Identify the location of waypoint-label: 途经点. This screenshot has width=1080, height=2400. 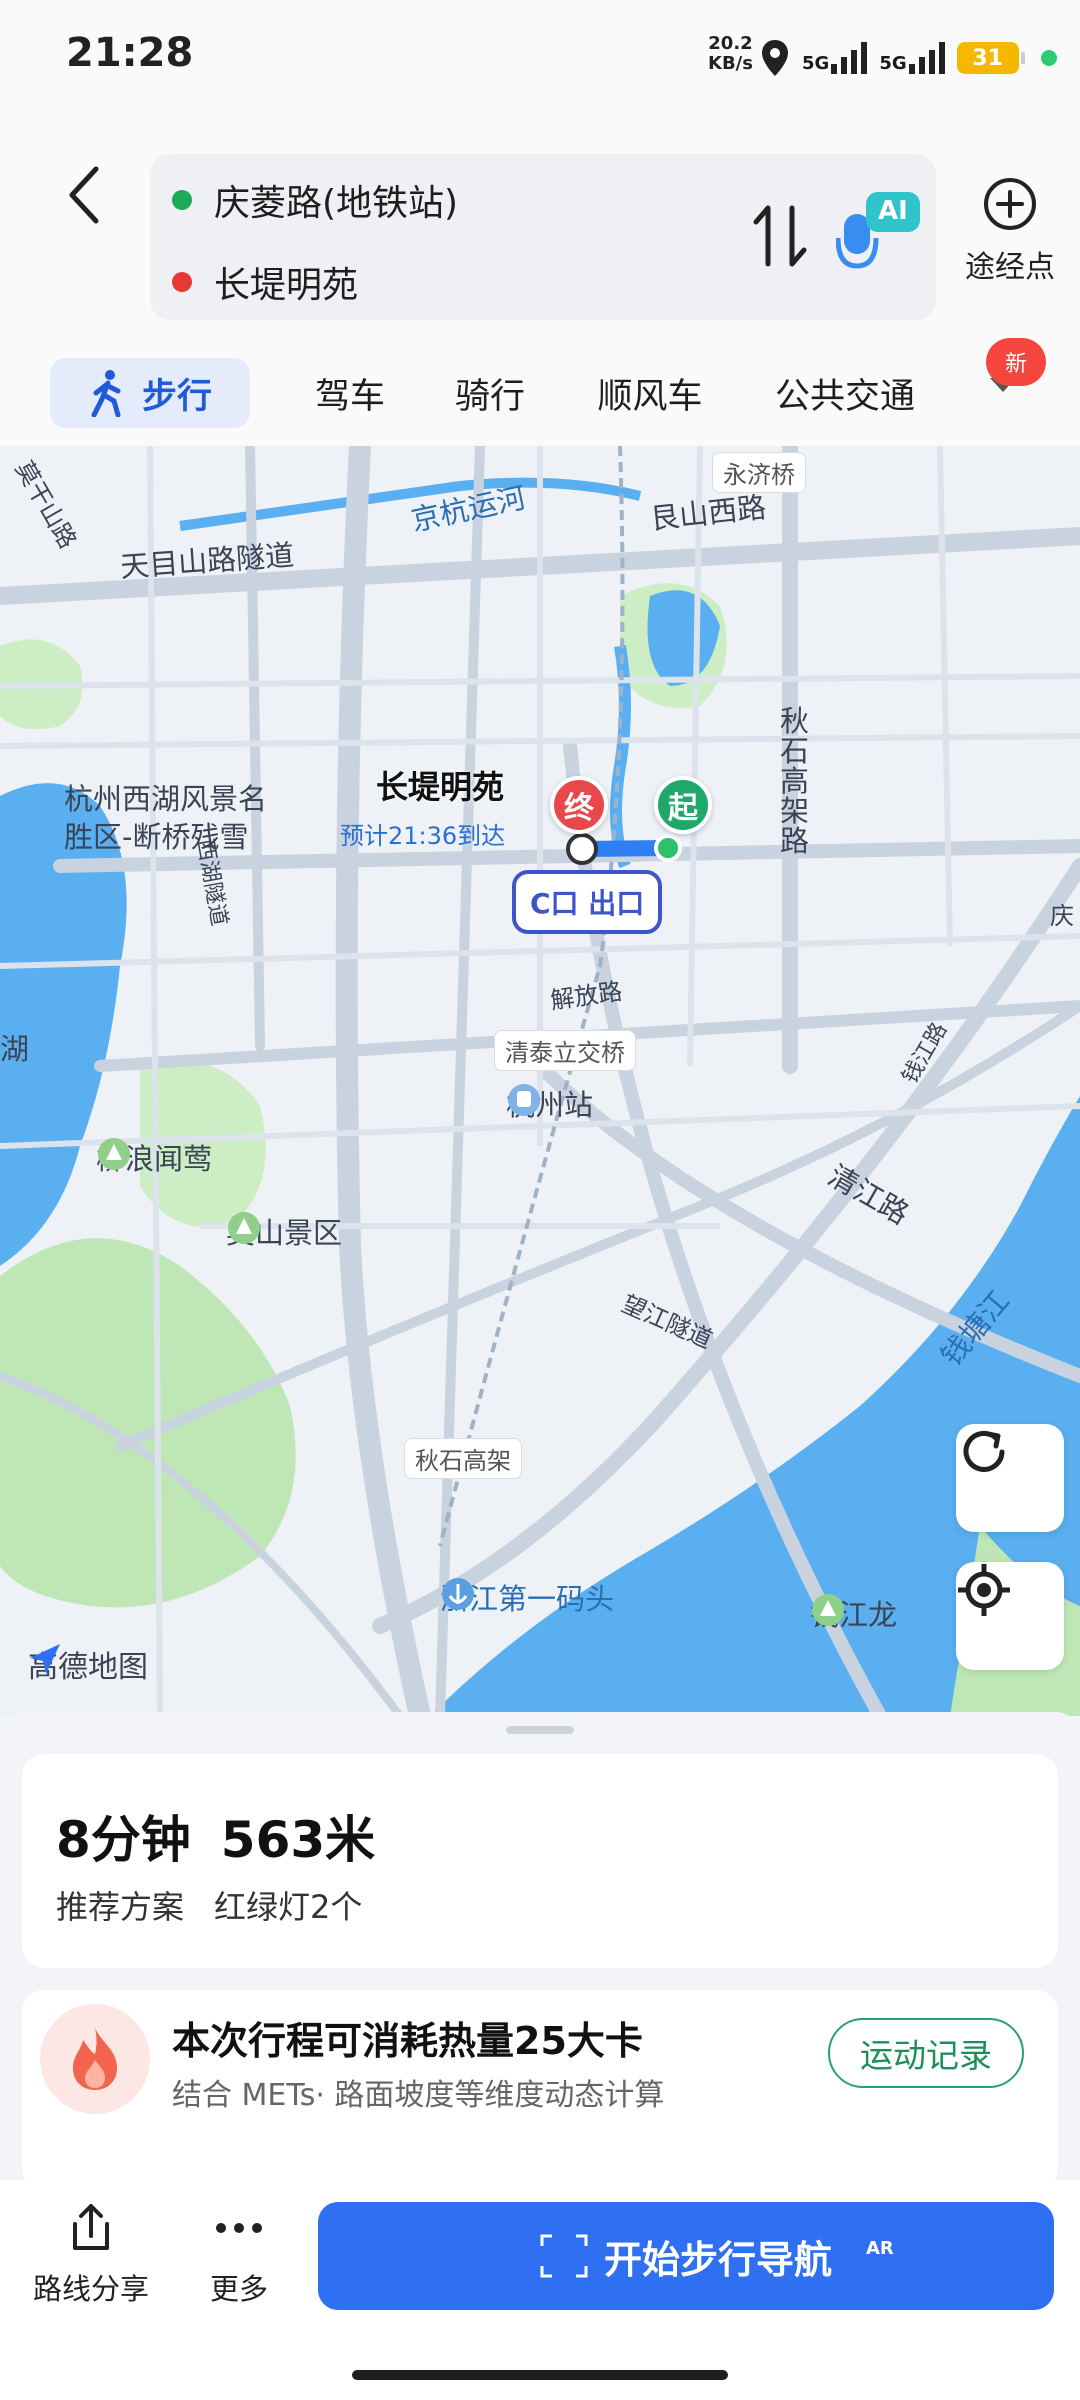
(1010, 267).